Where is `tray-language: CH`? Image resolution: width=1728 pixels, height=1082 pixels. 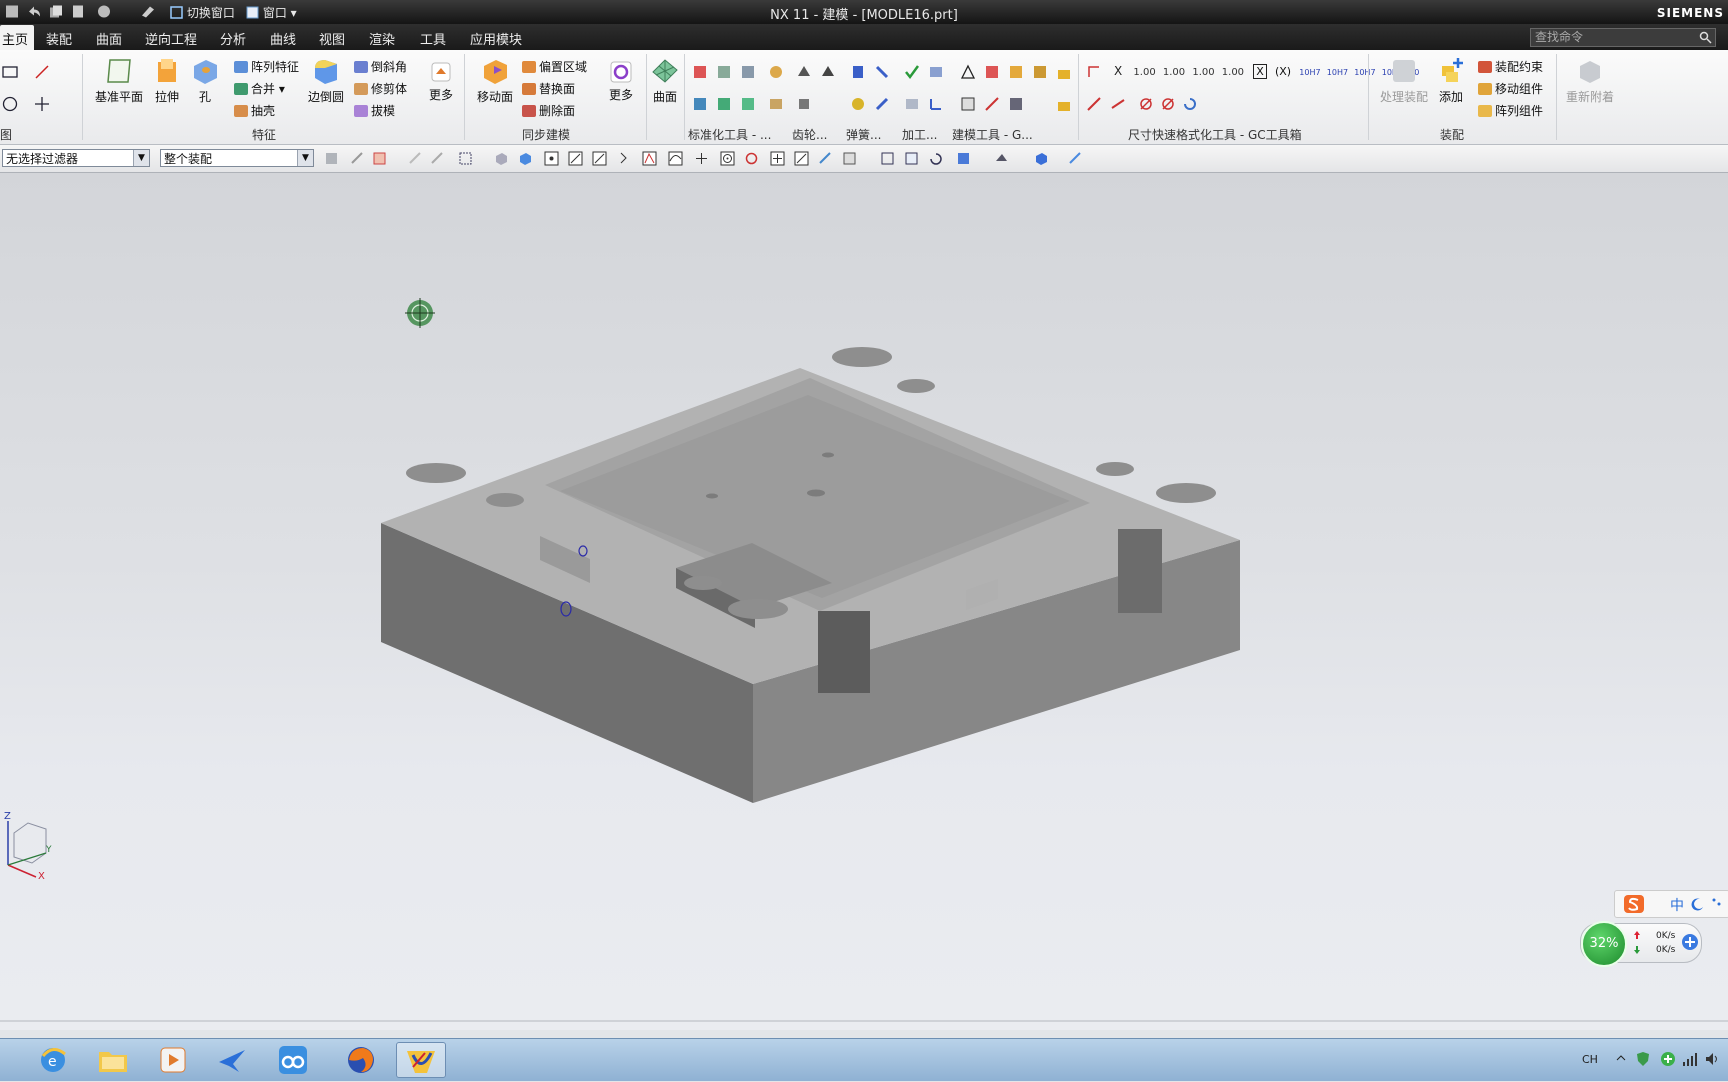 tray-language: CH is located at coordinates (1590, 1059).